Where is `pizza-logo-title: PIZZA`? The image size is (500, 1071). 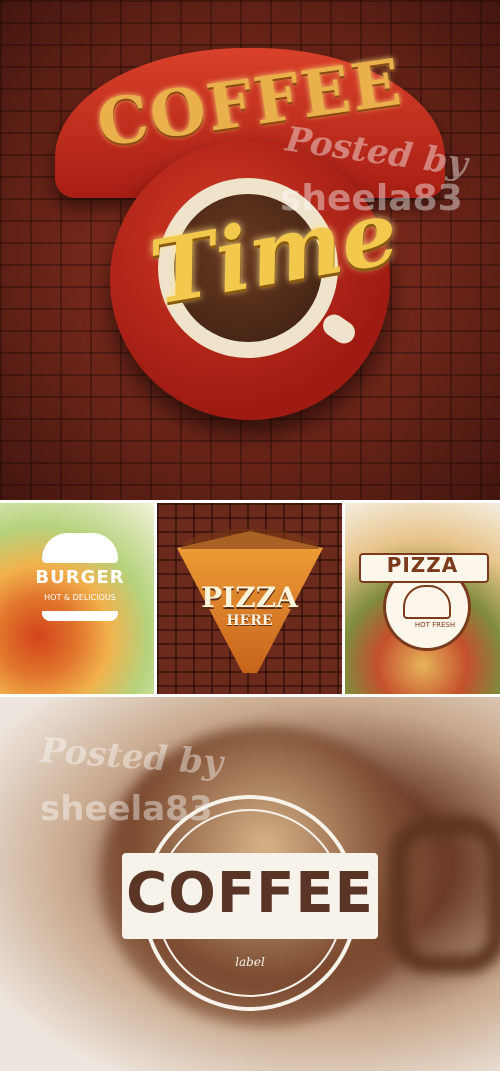 pizza-logo-title: PIZZA is located at coordinates (422, 565).